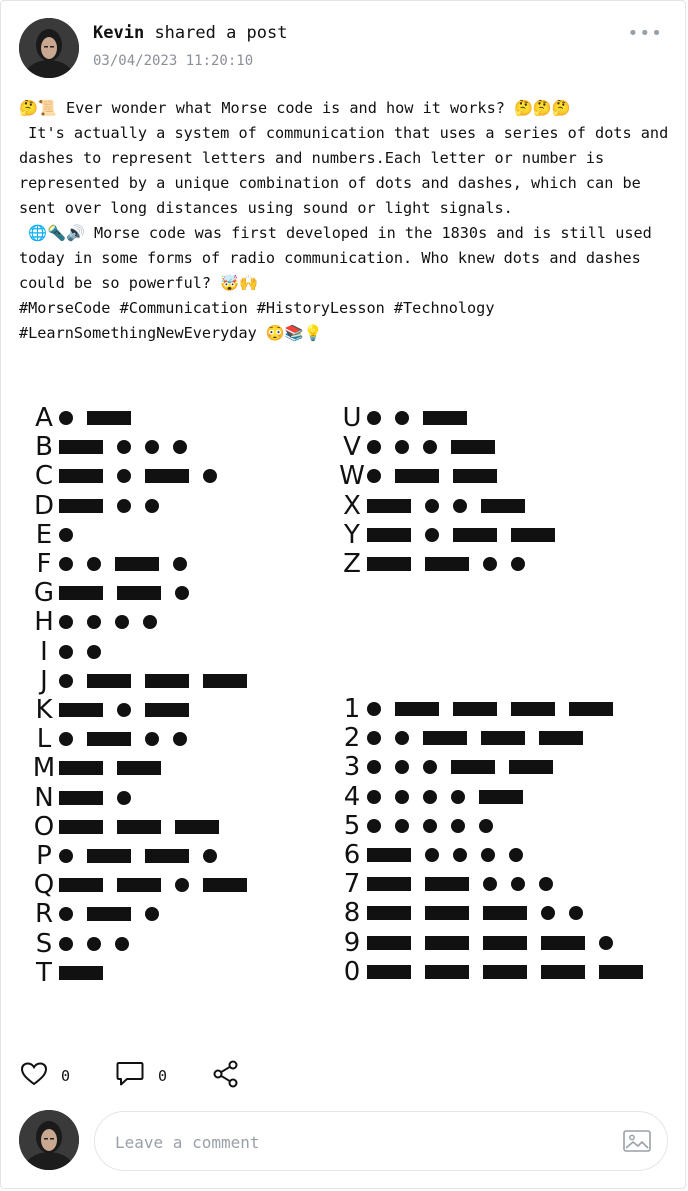 The width and height of the screenshot is (688, 1191). Describe the element at coordinates (49, 1140) in the screenshot. I see `current-user-avatar` at that location.